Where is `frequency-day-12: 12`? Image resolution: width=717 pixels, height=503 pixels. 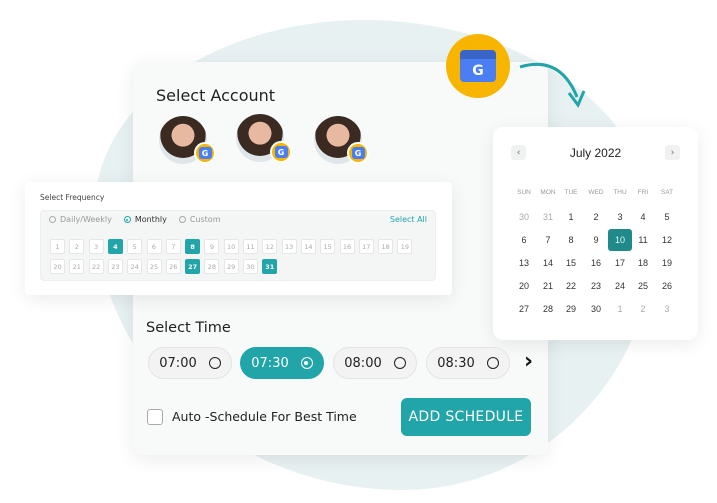
frequency-day-12: 12 is located at coordinates (270, 246).